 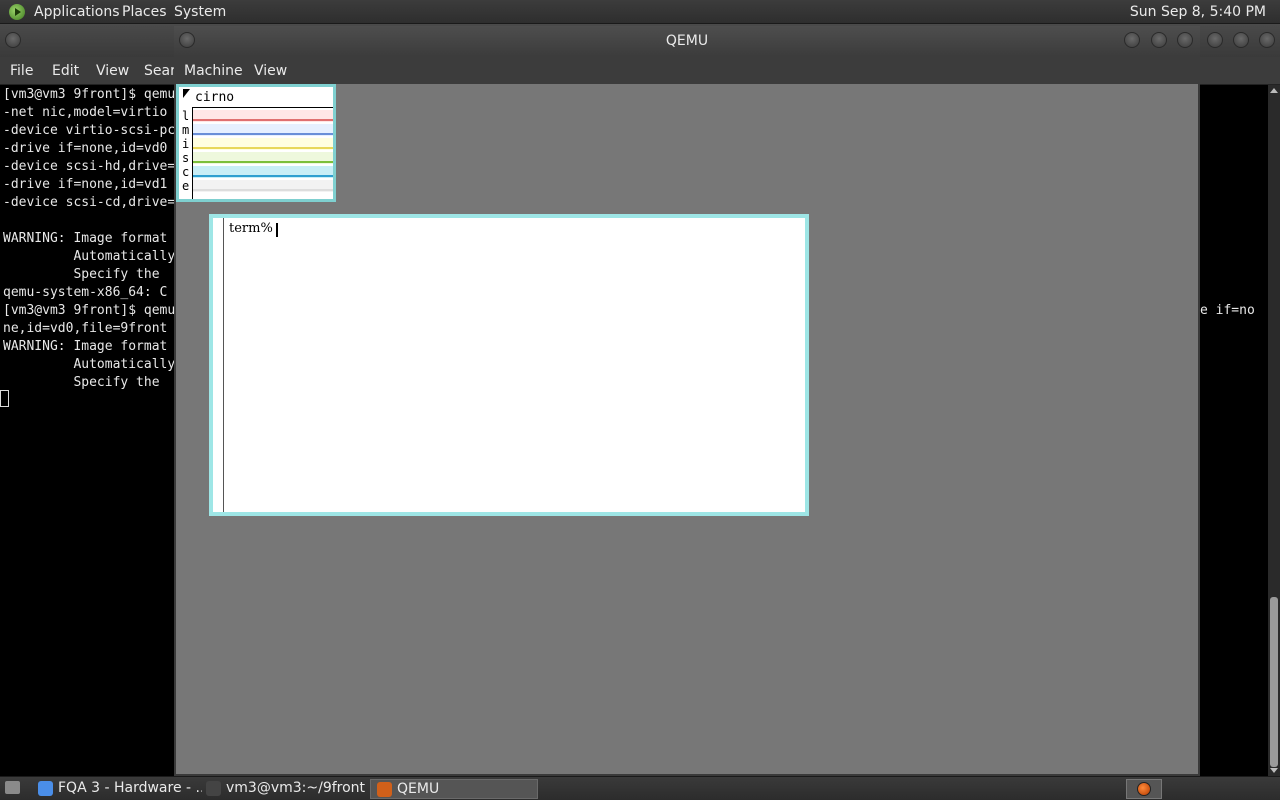 I want to click on tray-qemu, so click(x=1144, y=789).